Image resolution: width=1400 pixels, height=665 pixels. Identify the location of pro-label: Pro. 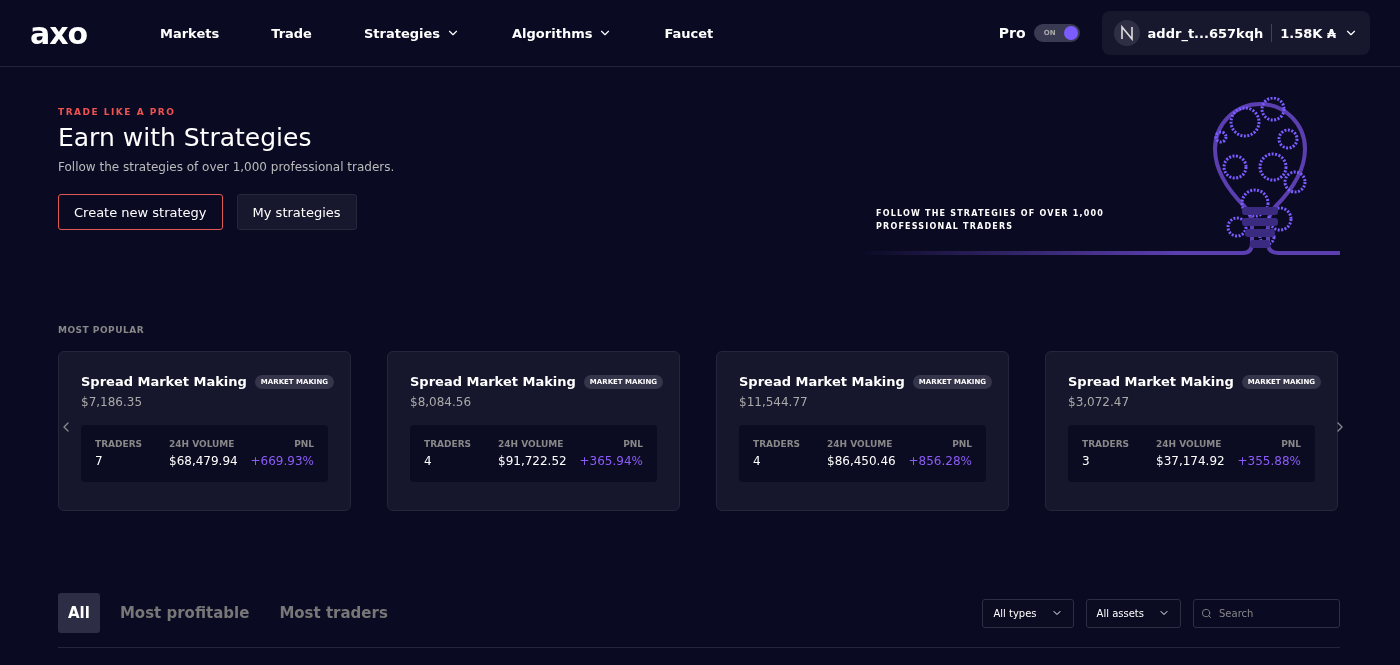
(1012, 33).